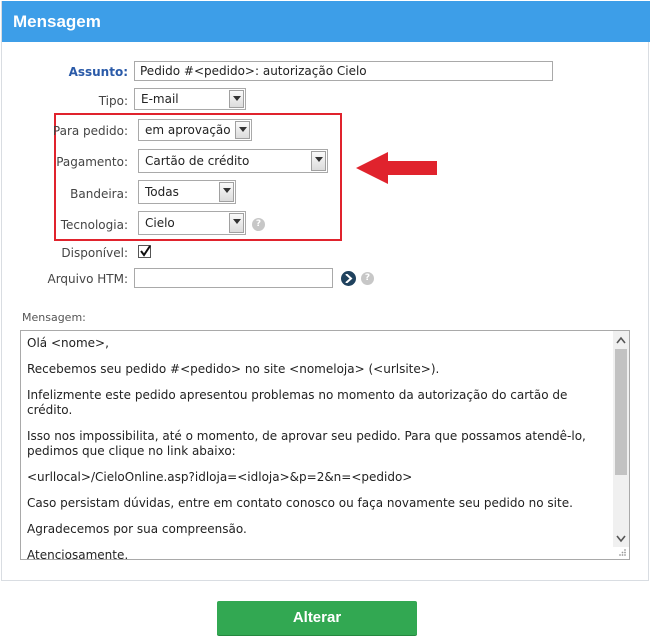 This screenshot has width=653, height=641. I want to click on para-pedido-label: Para pedido:, so click(90, 131).